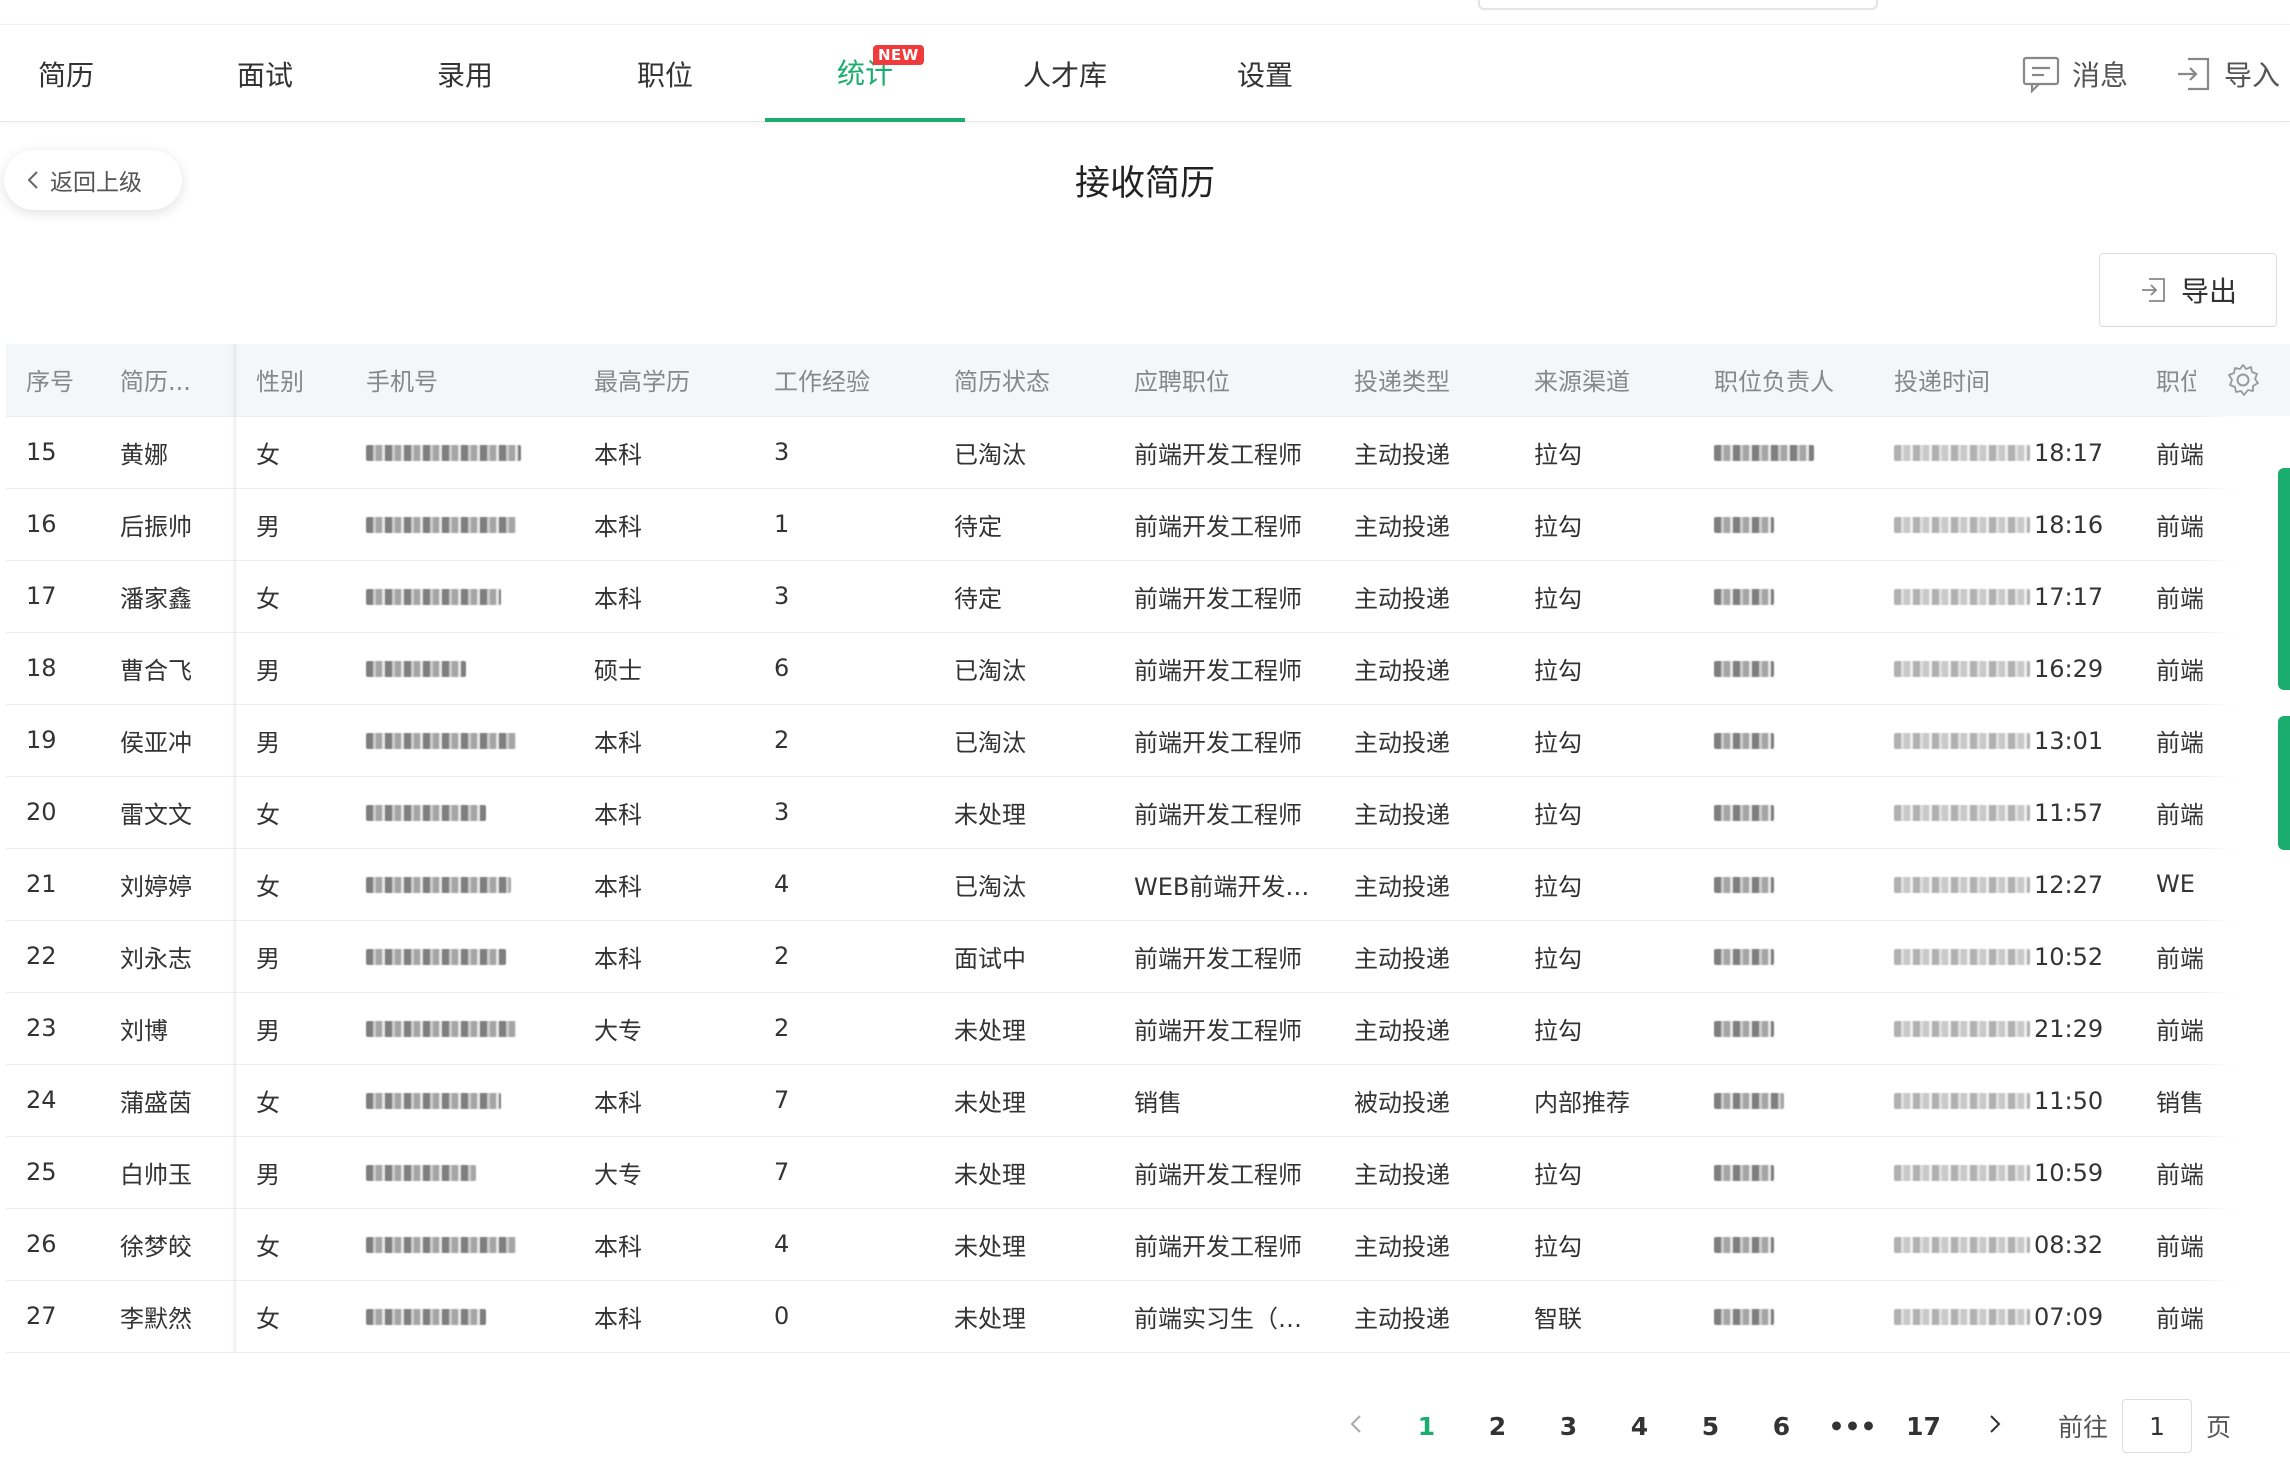 The image size is (2290, 1460). I want to click on delivery-time: 16:29, so click(2005, 668).